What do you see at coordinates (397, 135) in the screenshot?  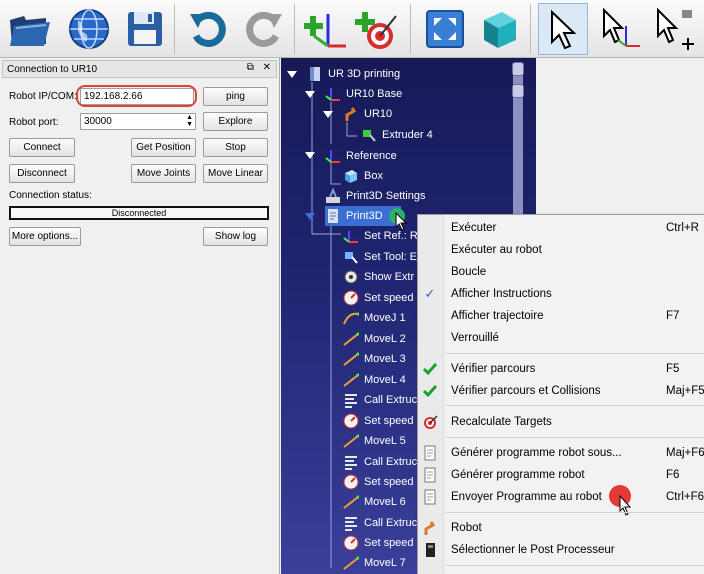 I see `tree-item-tool: Extruder 4` at bounding box center [397, 135].